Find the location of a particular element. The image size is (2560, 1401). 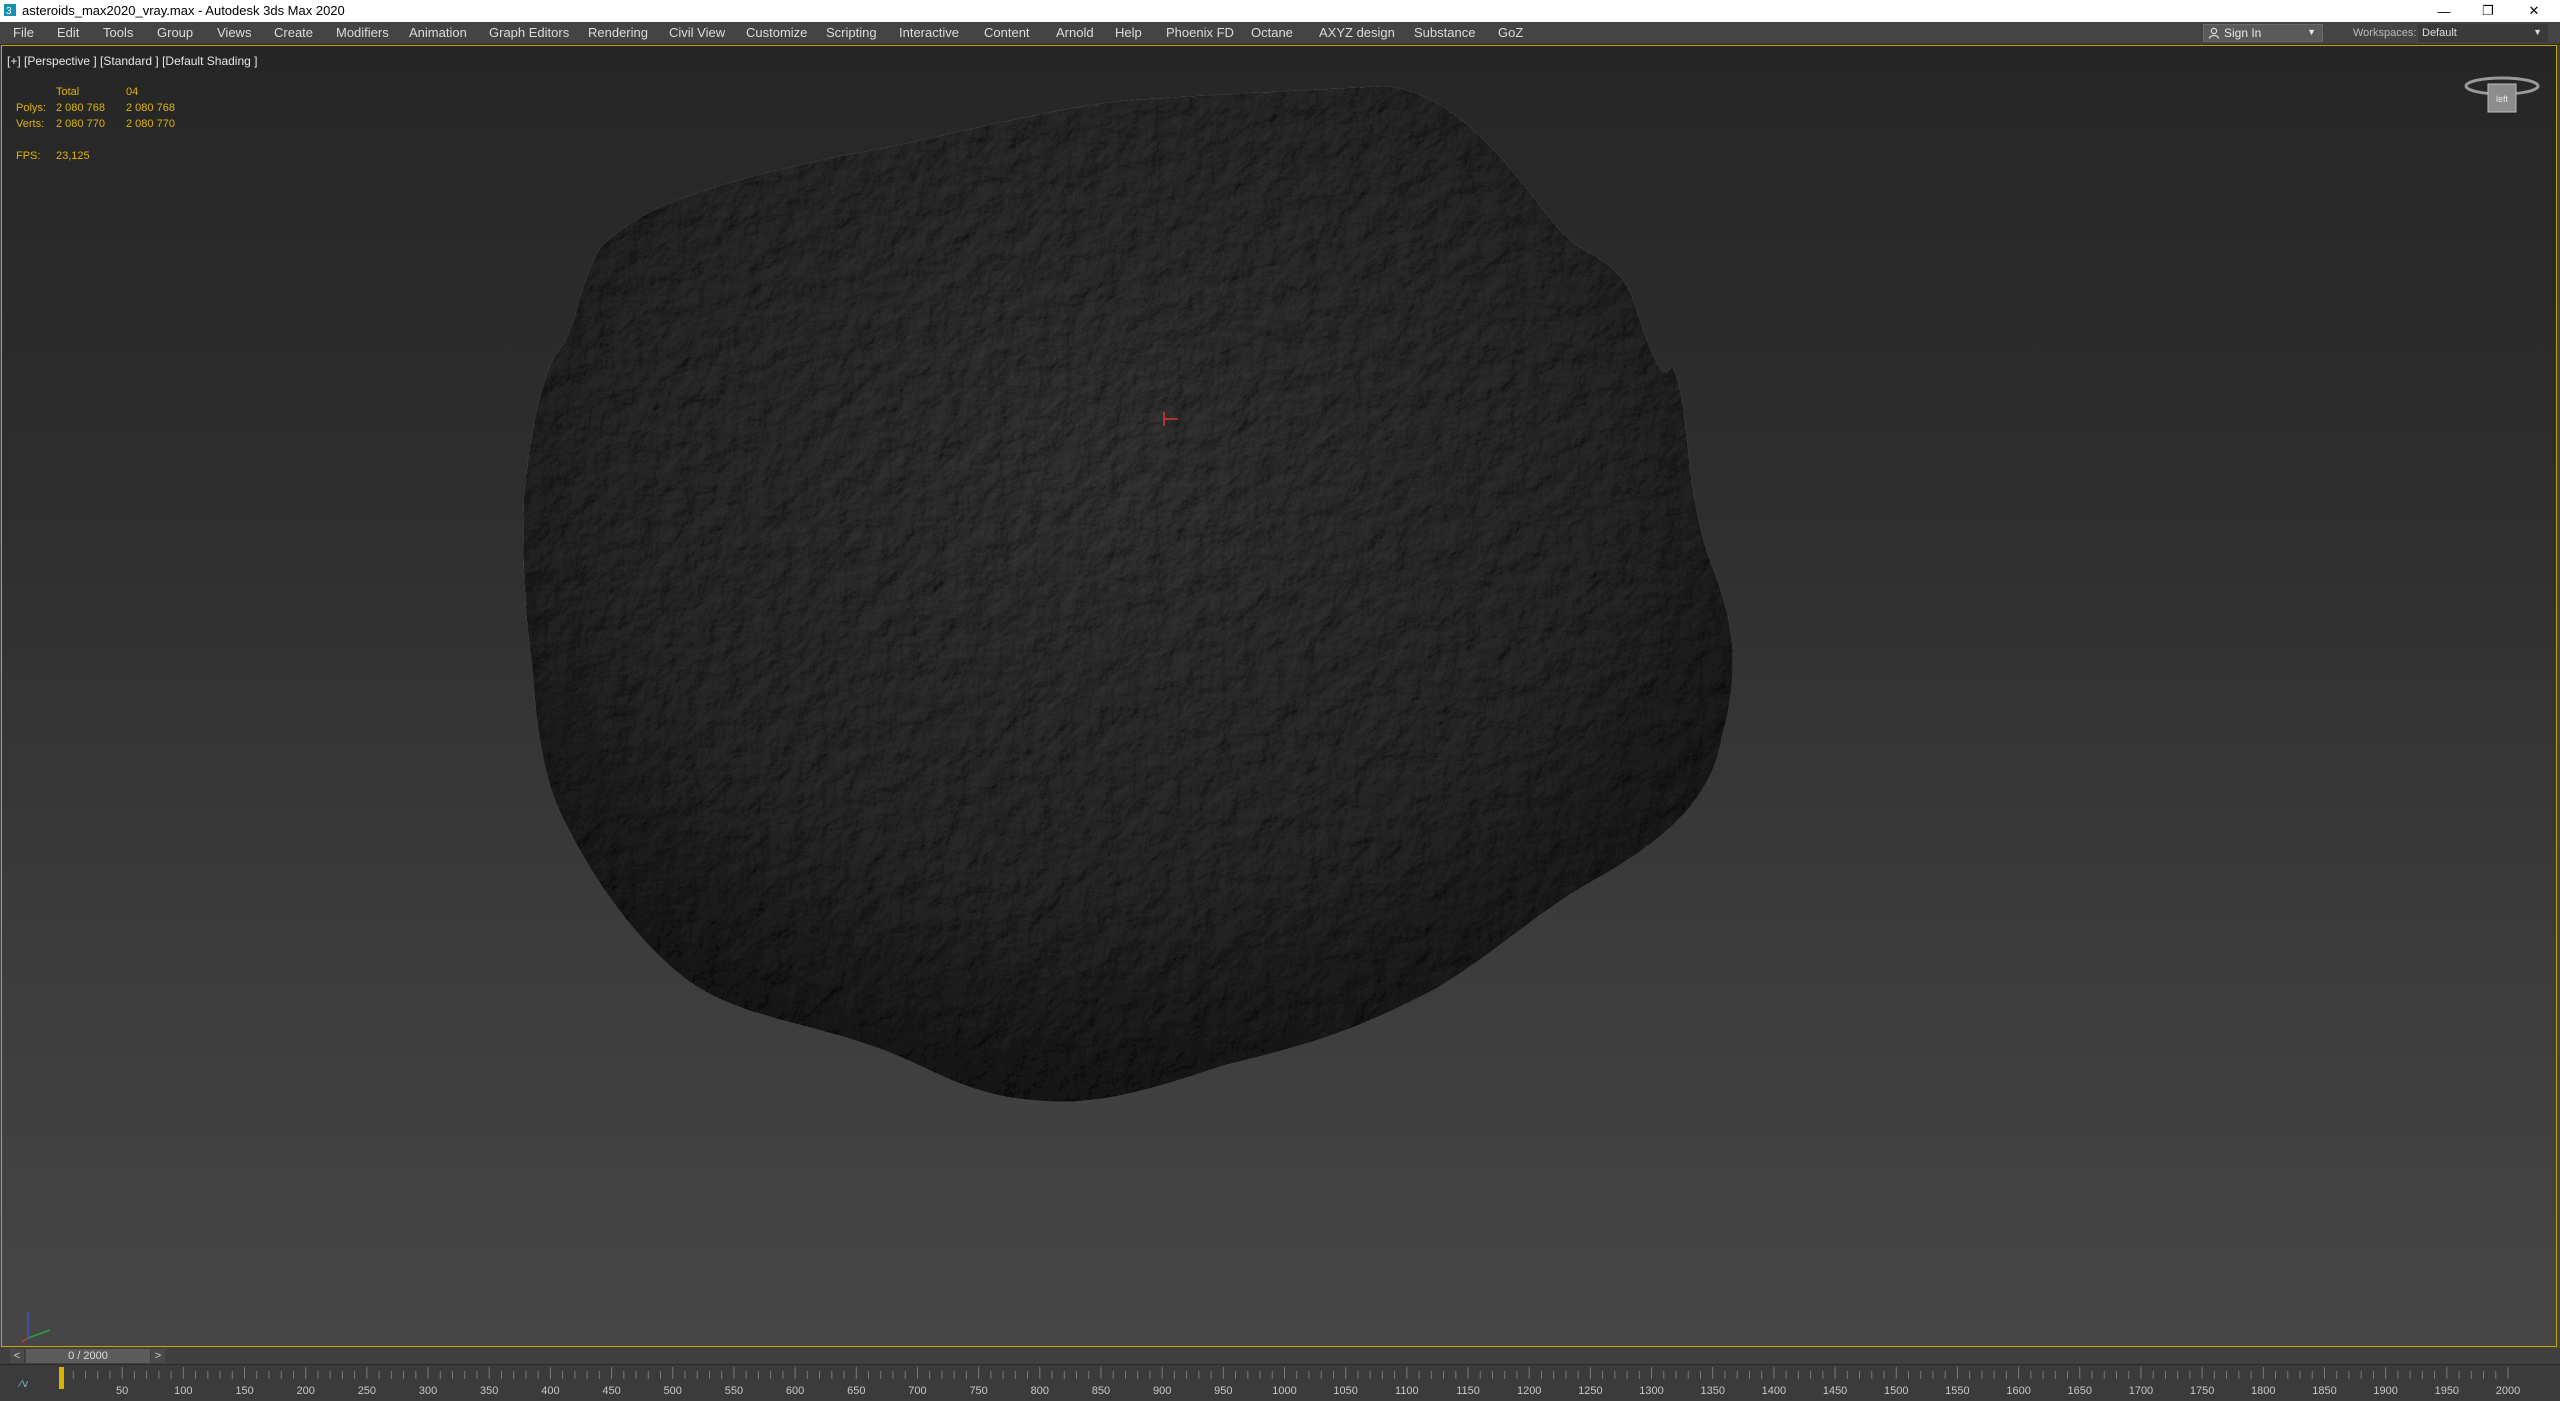

menu-create: Create is located at coordinates (293, 32).